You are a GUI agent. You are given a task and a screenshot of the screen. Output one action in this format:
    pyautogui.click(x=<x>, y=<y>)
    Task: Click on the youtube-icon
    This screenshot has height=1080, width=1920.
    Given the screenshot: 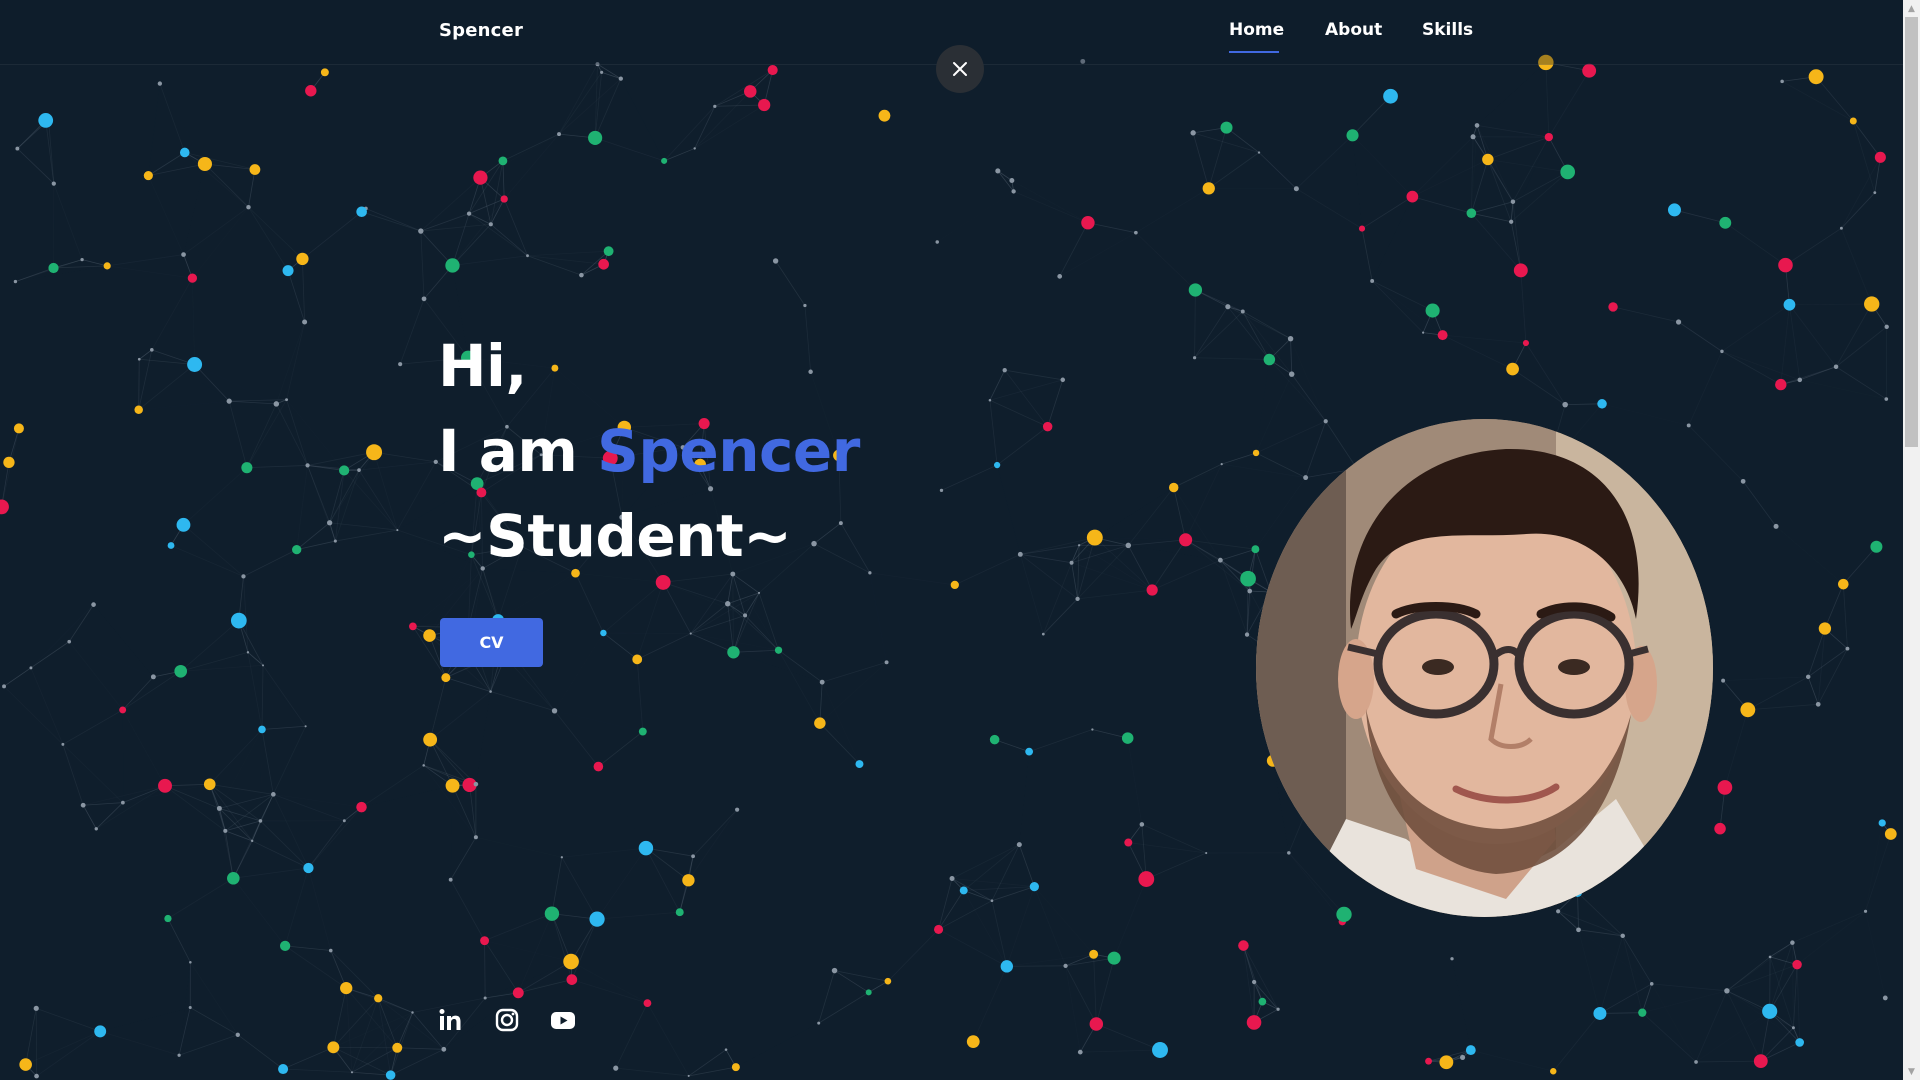 What is the action you would take?
    pyautogui.click(x=563, y=1020)
    